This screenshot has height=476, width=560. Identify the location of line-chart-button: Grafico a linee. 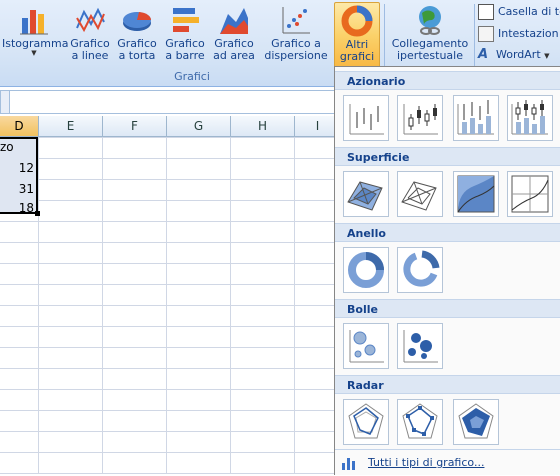
(90, 35).